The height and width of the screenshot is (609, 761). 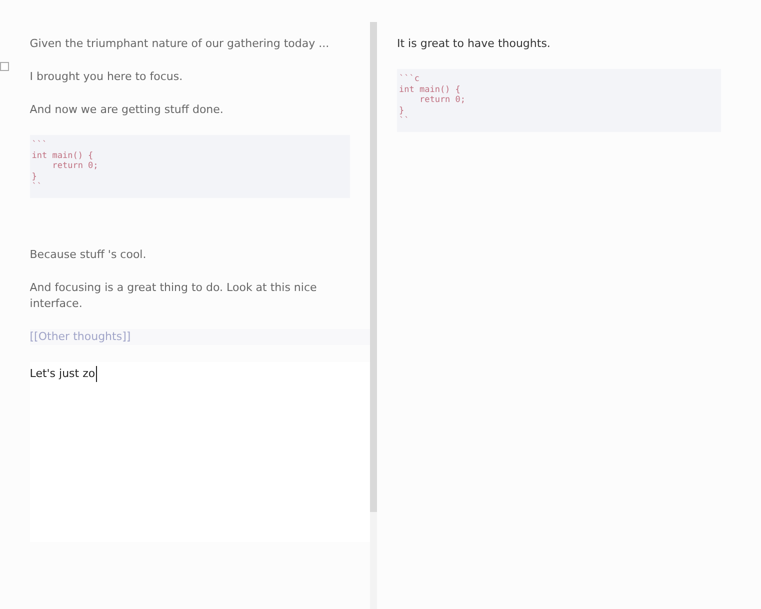 What do you see at coordinates (559, 100) in the screenshot?
I see `code-block: ```c int main() { return 0; } ``` at bounding box center [559, 100].